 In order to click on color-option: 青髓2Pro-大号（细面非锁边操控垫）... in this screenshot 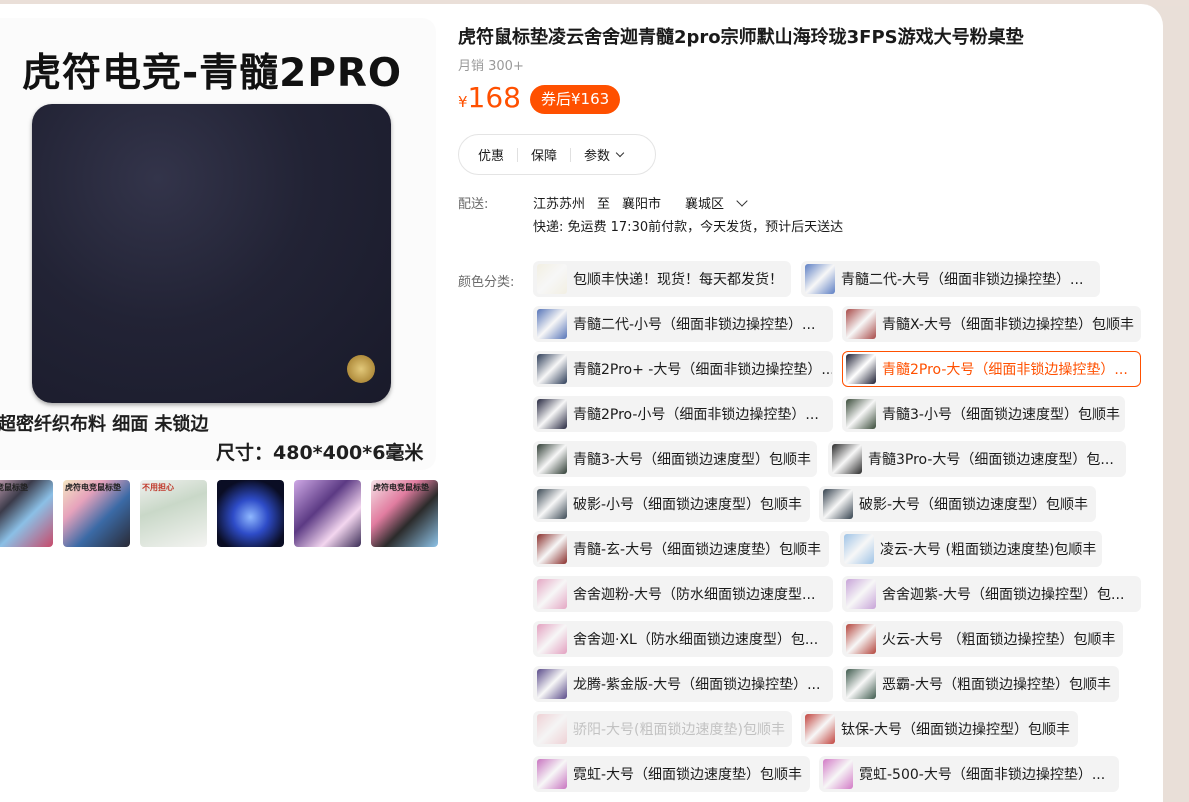, I will do `click(991, 369)`.